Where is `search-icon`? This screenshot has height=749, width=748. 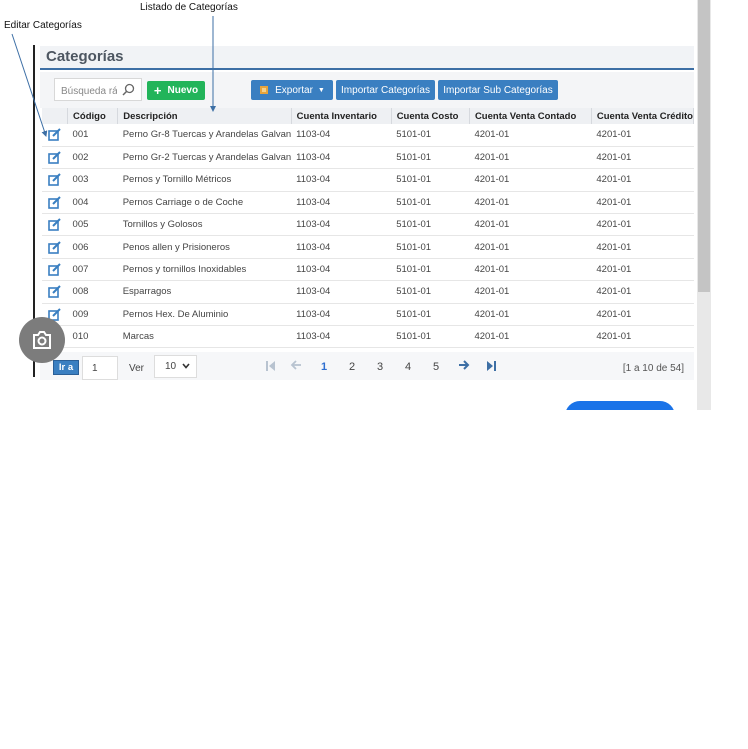 search-icon is located at coordinates (128, 90).